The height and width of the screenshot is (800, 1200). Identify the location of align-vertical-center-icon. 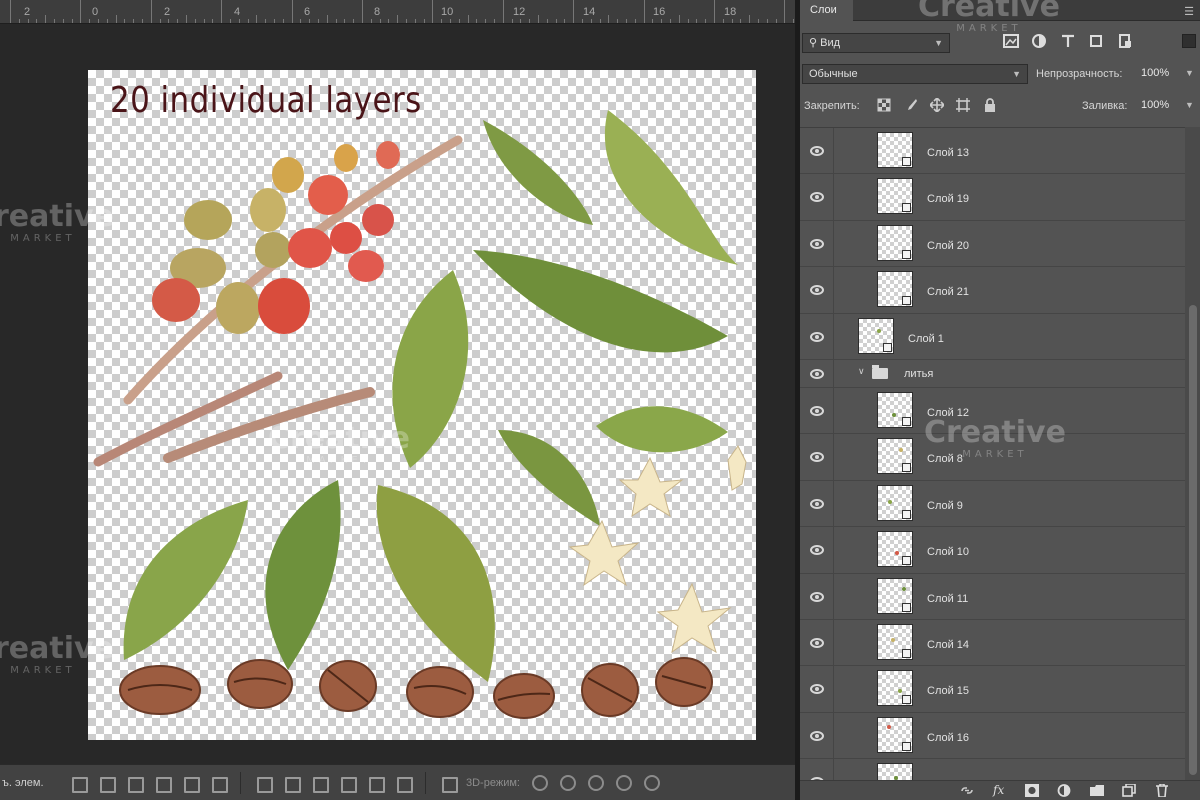
(106, 784).